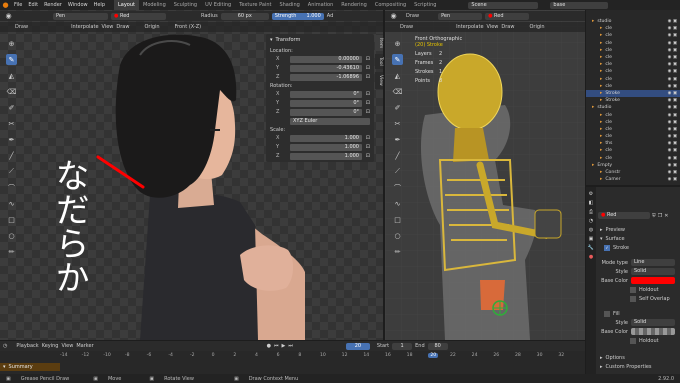 This screenshot has height=383, width=680. I want to click on erase-tool-icon: ⌫, so click(11, 91).